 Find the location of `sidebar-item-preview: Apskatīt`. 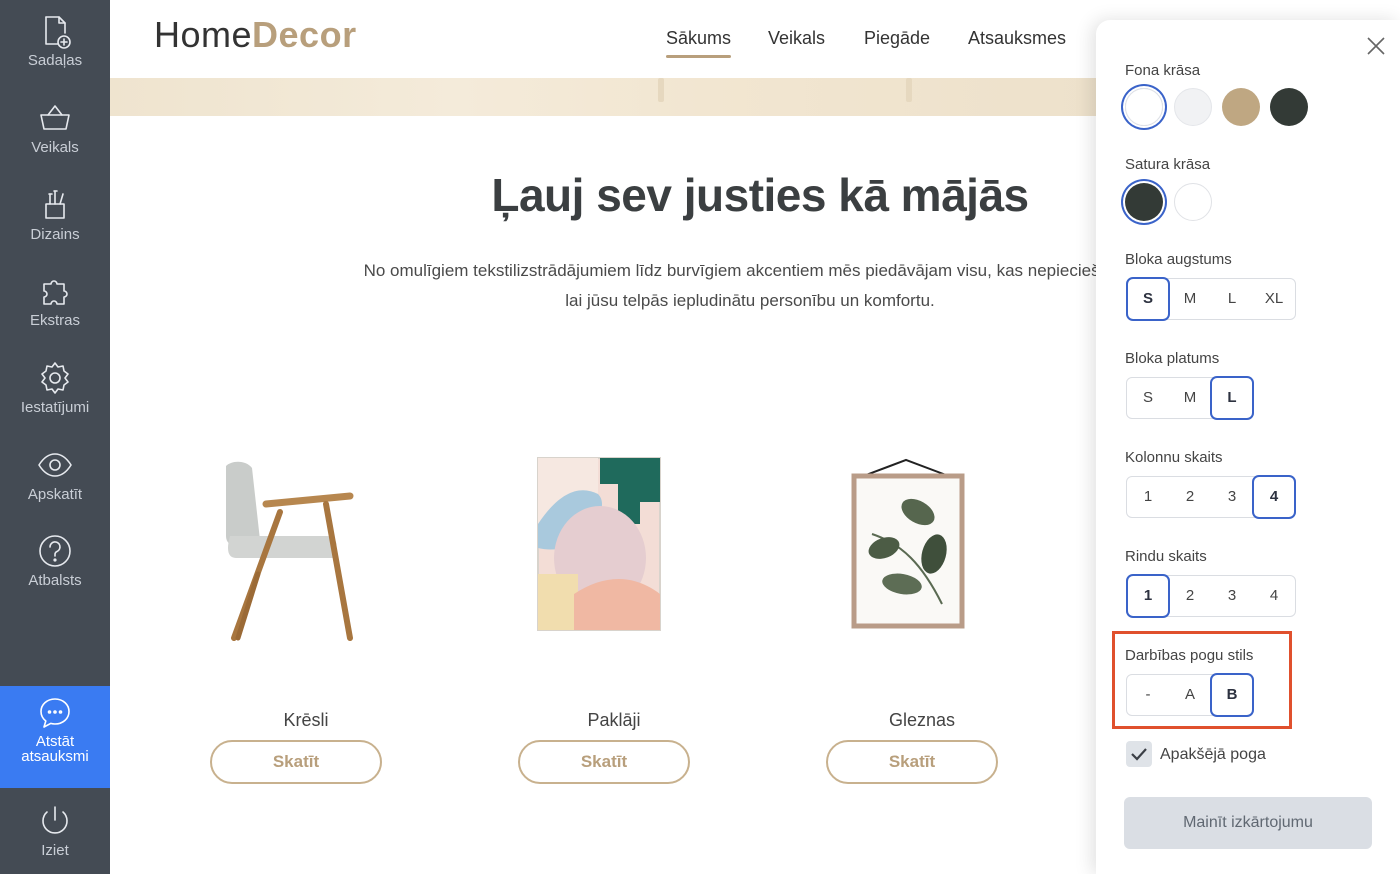

sidebar-item-preview: Apskatīt is located at coordinates (55, 481).